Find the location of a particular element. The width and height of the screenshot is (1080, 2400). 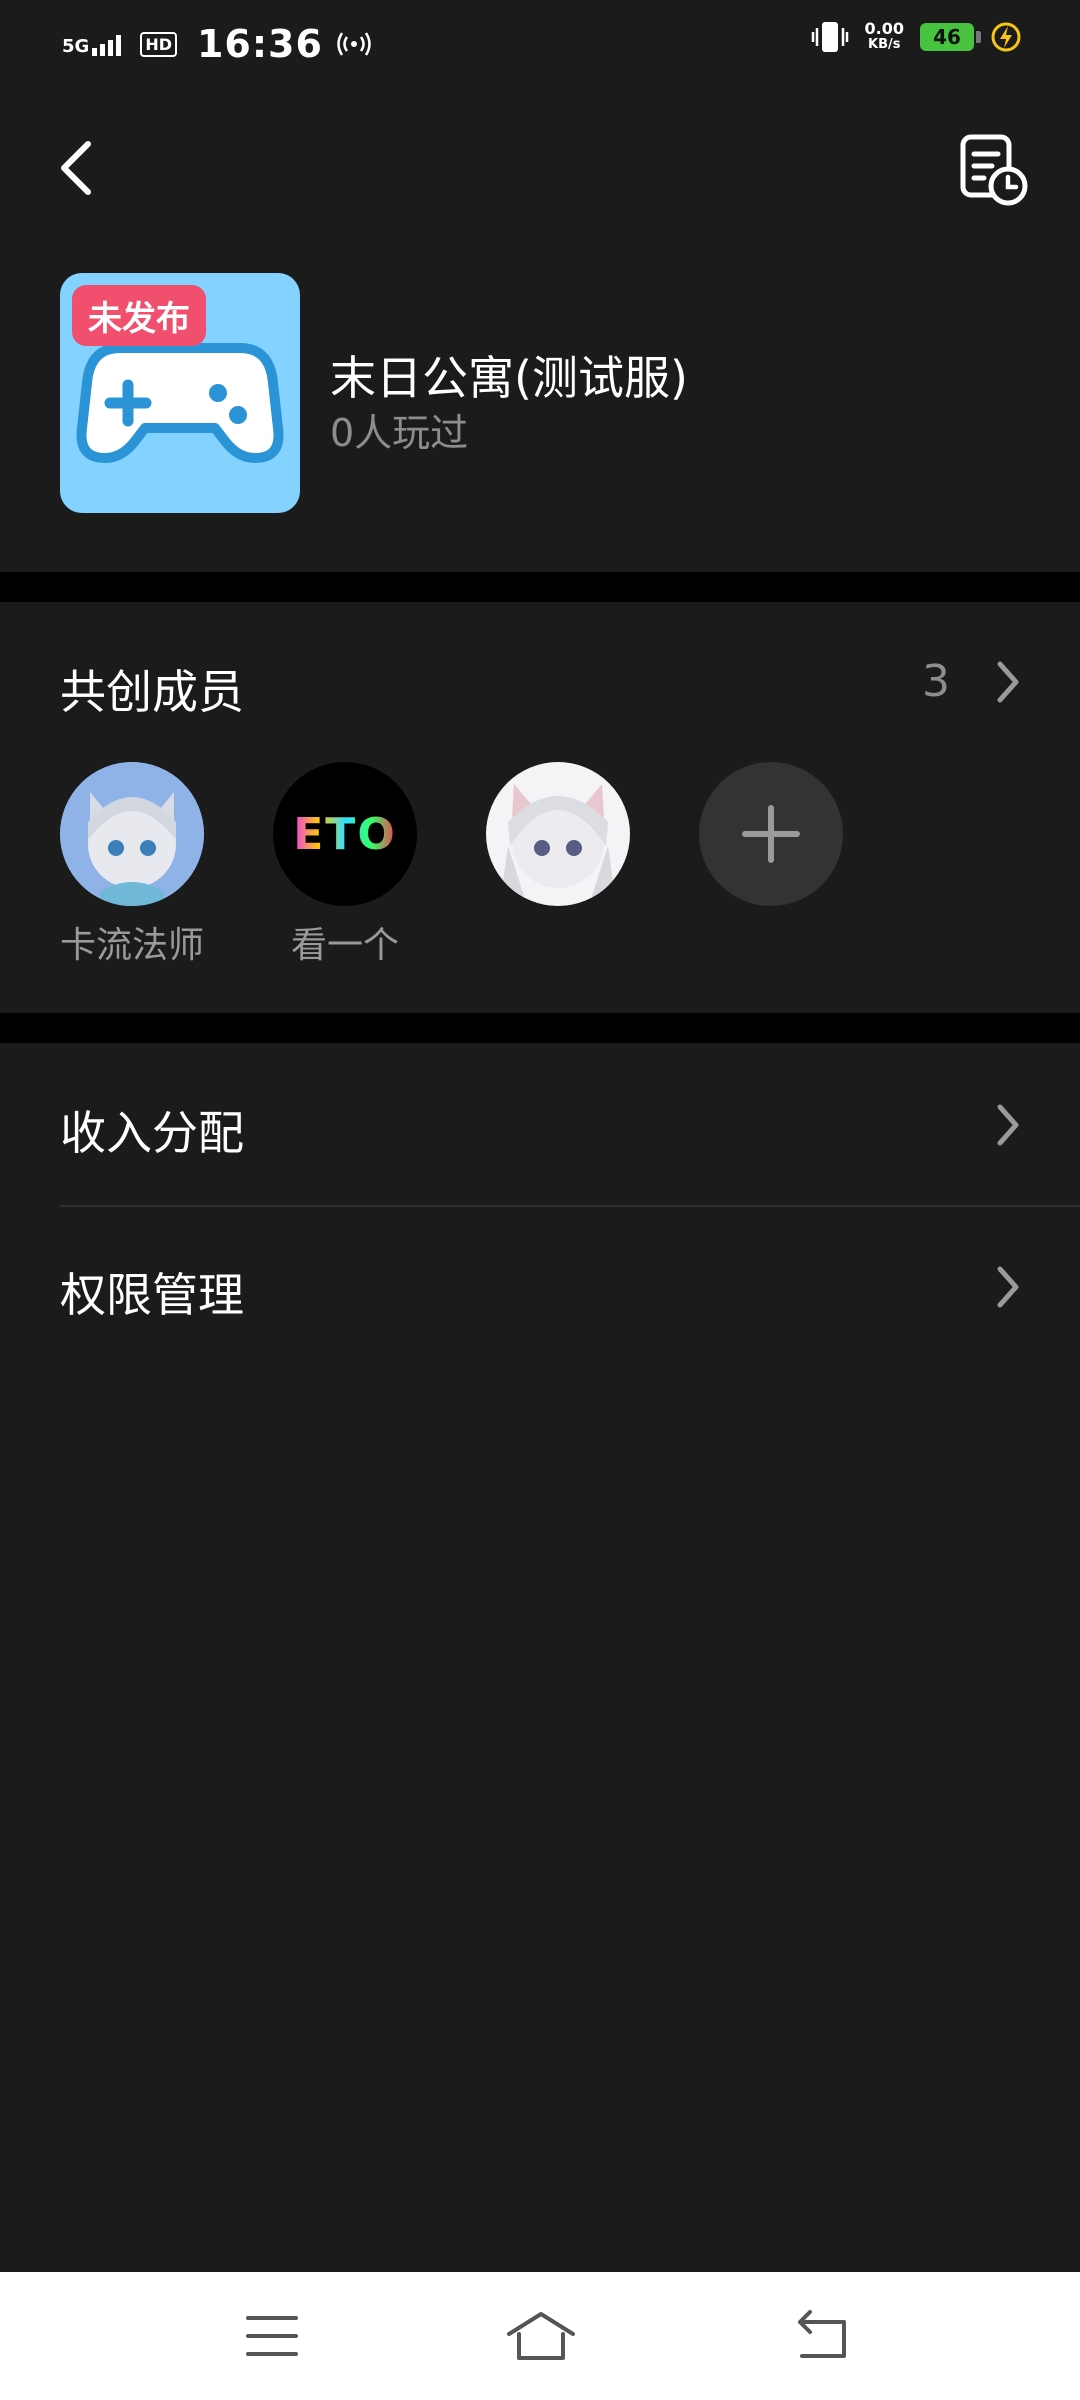

plus-icon is located at coordinates (771, 834).